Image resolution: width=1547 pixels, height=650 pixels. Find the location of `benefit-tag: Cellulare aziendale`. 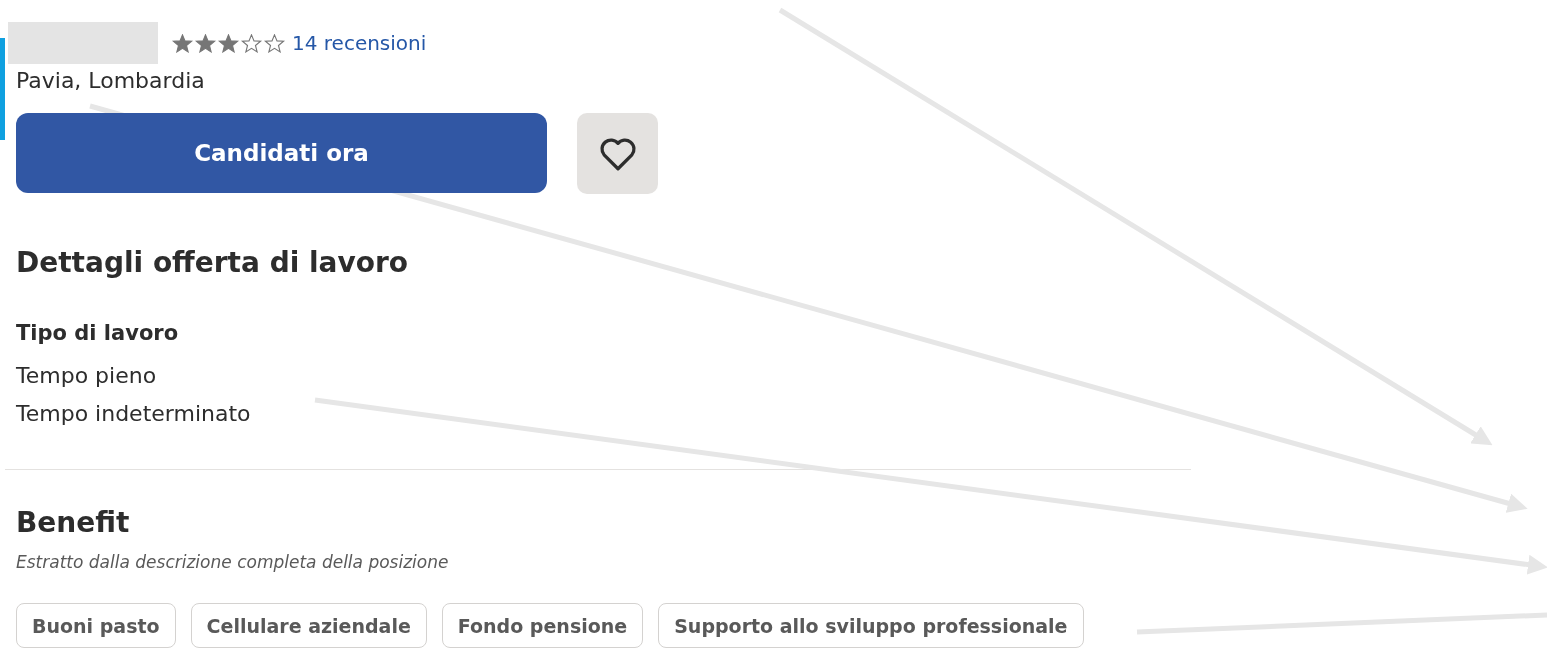

benefit-tag: Cellulare aziendale is located at coordinates (308, 625).